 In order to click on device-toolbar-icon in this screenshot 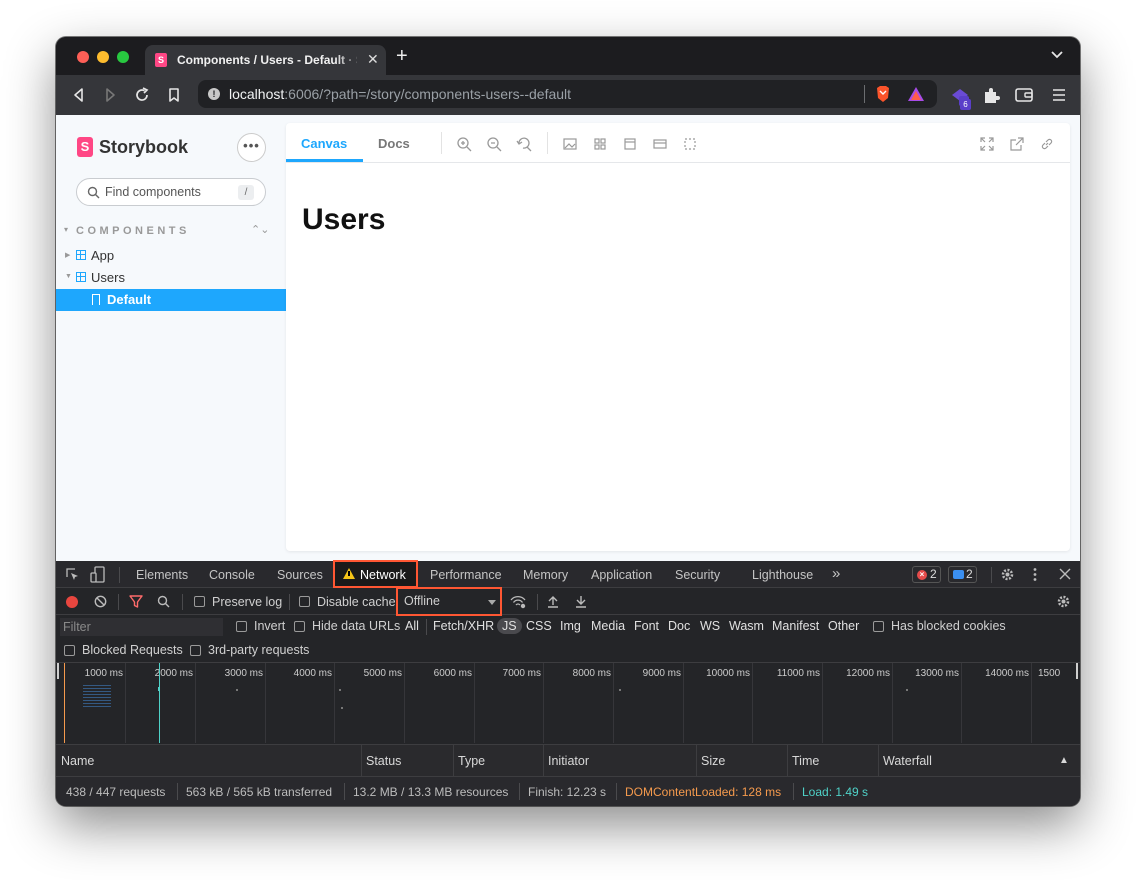, I will do `click(98, 574)`.